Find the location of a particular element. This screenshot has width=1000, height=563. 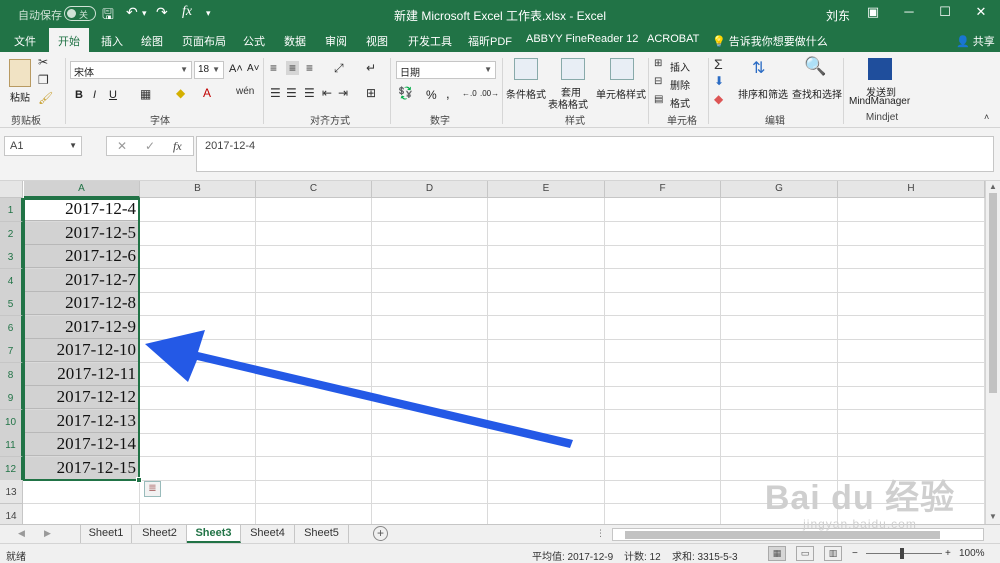

comma-button: , is located at coordinates (448, 93).